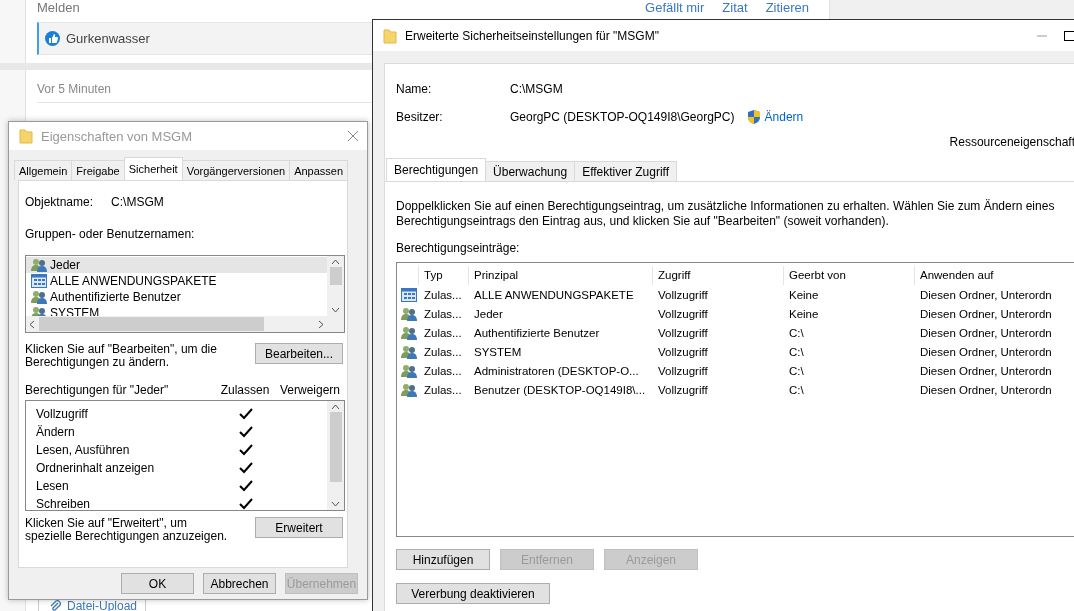  I want to click on horizontal-scrollbar, so click(176, 324).